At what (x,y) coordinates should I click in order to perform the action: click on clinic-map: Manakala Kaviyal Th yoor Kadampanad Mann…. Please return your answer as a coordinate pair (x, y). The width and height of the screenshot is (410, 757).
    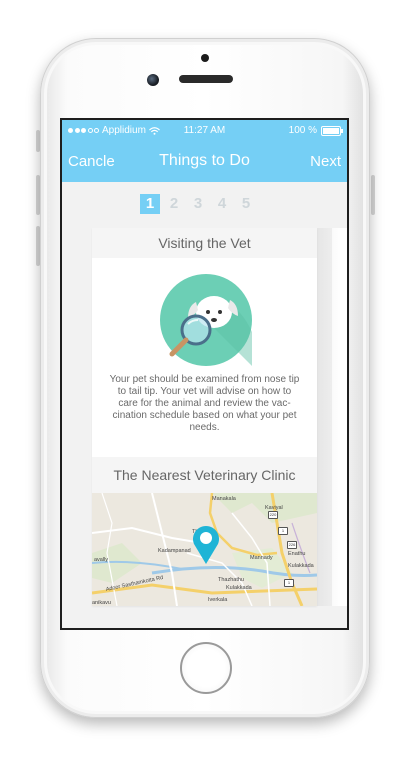
    Looking at the image, I should click on (204, 549).